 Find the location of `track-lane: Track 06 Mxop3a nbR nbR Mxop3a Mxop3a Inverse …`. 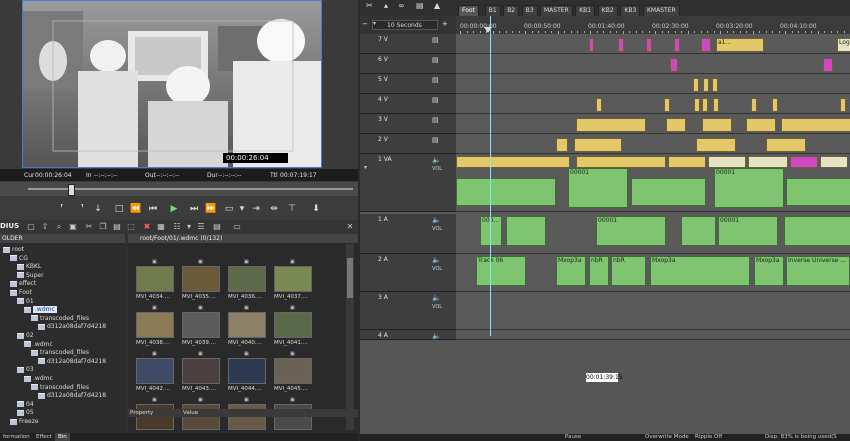

track-lane: Track 06 Mxop3a nbR nbR Mxop3a Mxop3a Inverse … is located at coordinates (653, 273).